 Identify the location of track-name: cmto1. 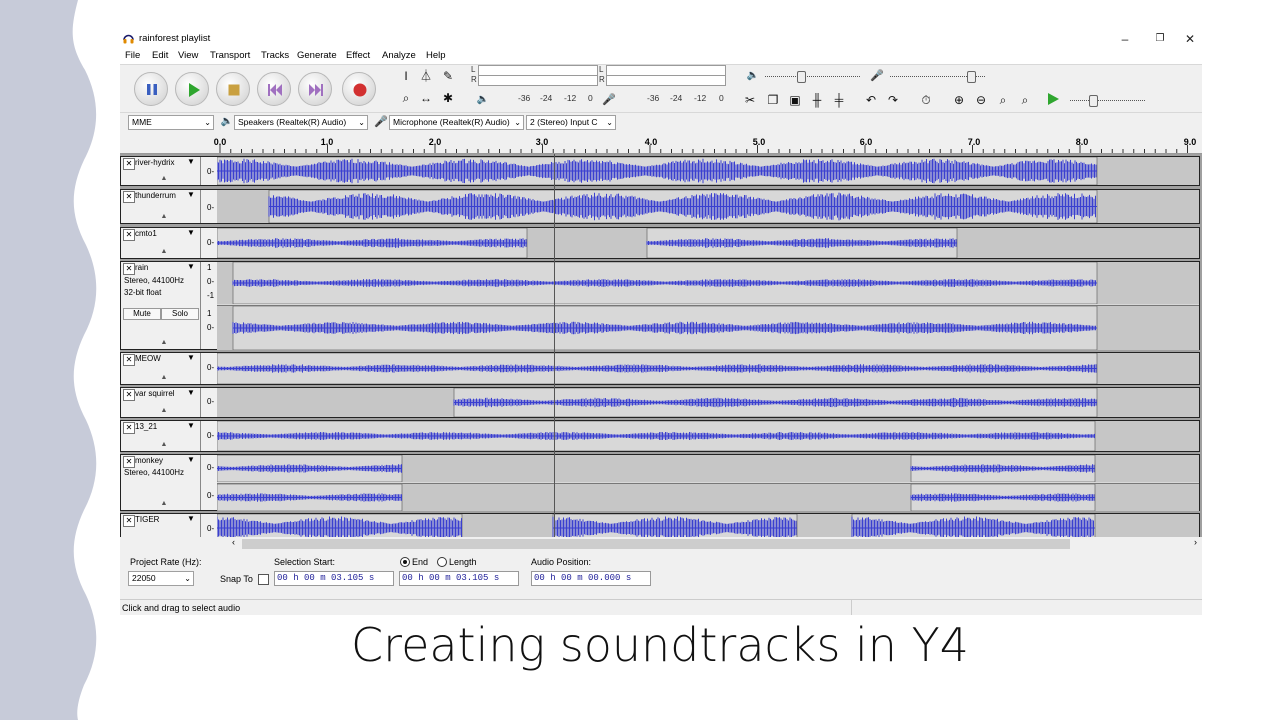
(160, 234).